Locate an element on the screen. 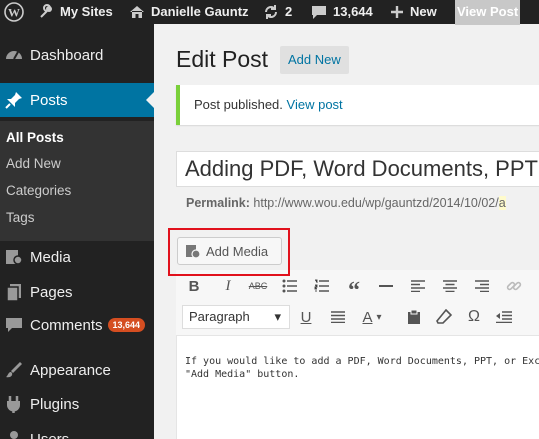 This screenshot has height=439, width=539. editor-toolbar: B I ABC “ Paragraph ▾ U A ▾ Ω is located at coordinates (357, 303).